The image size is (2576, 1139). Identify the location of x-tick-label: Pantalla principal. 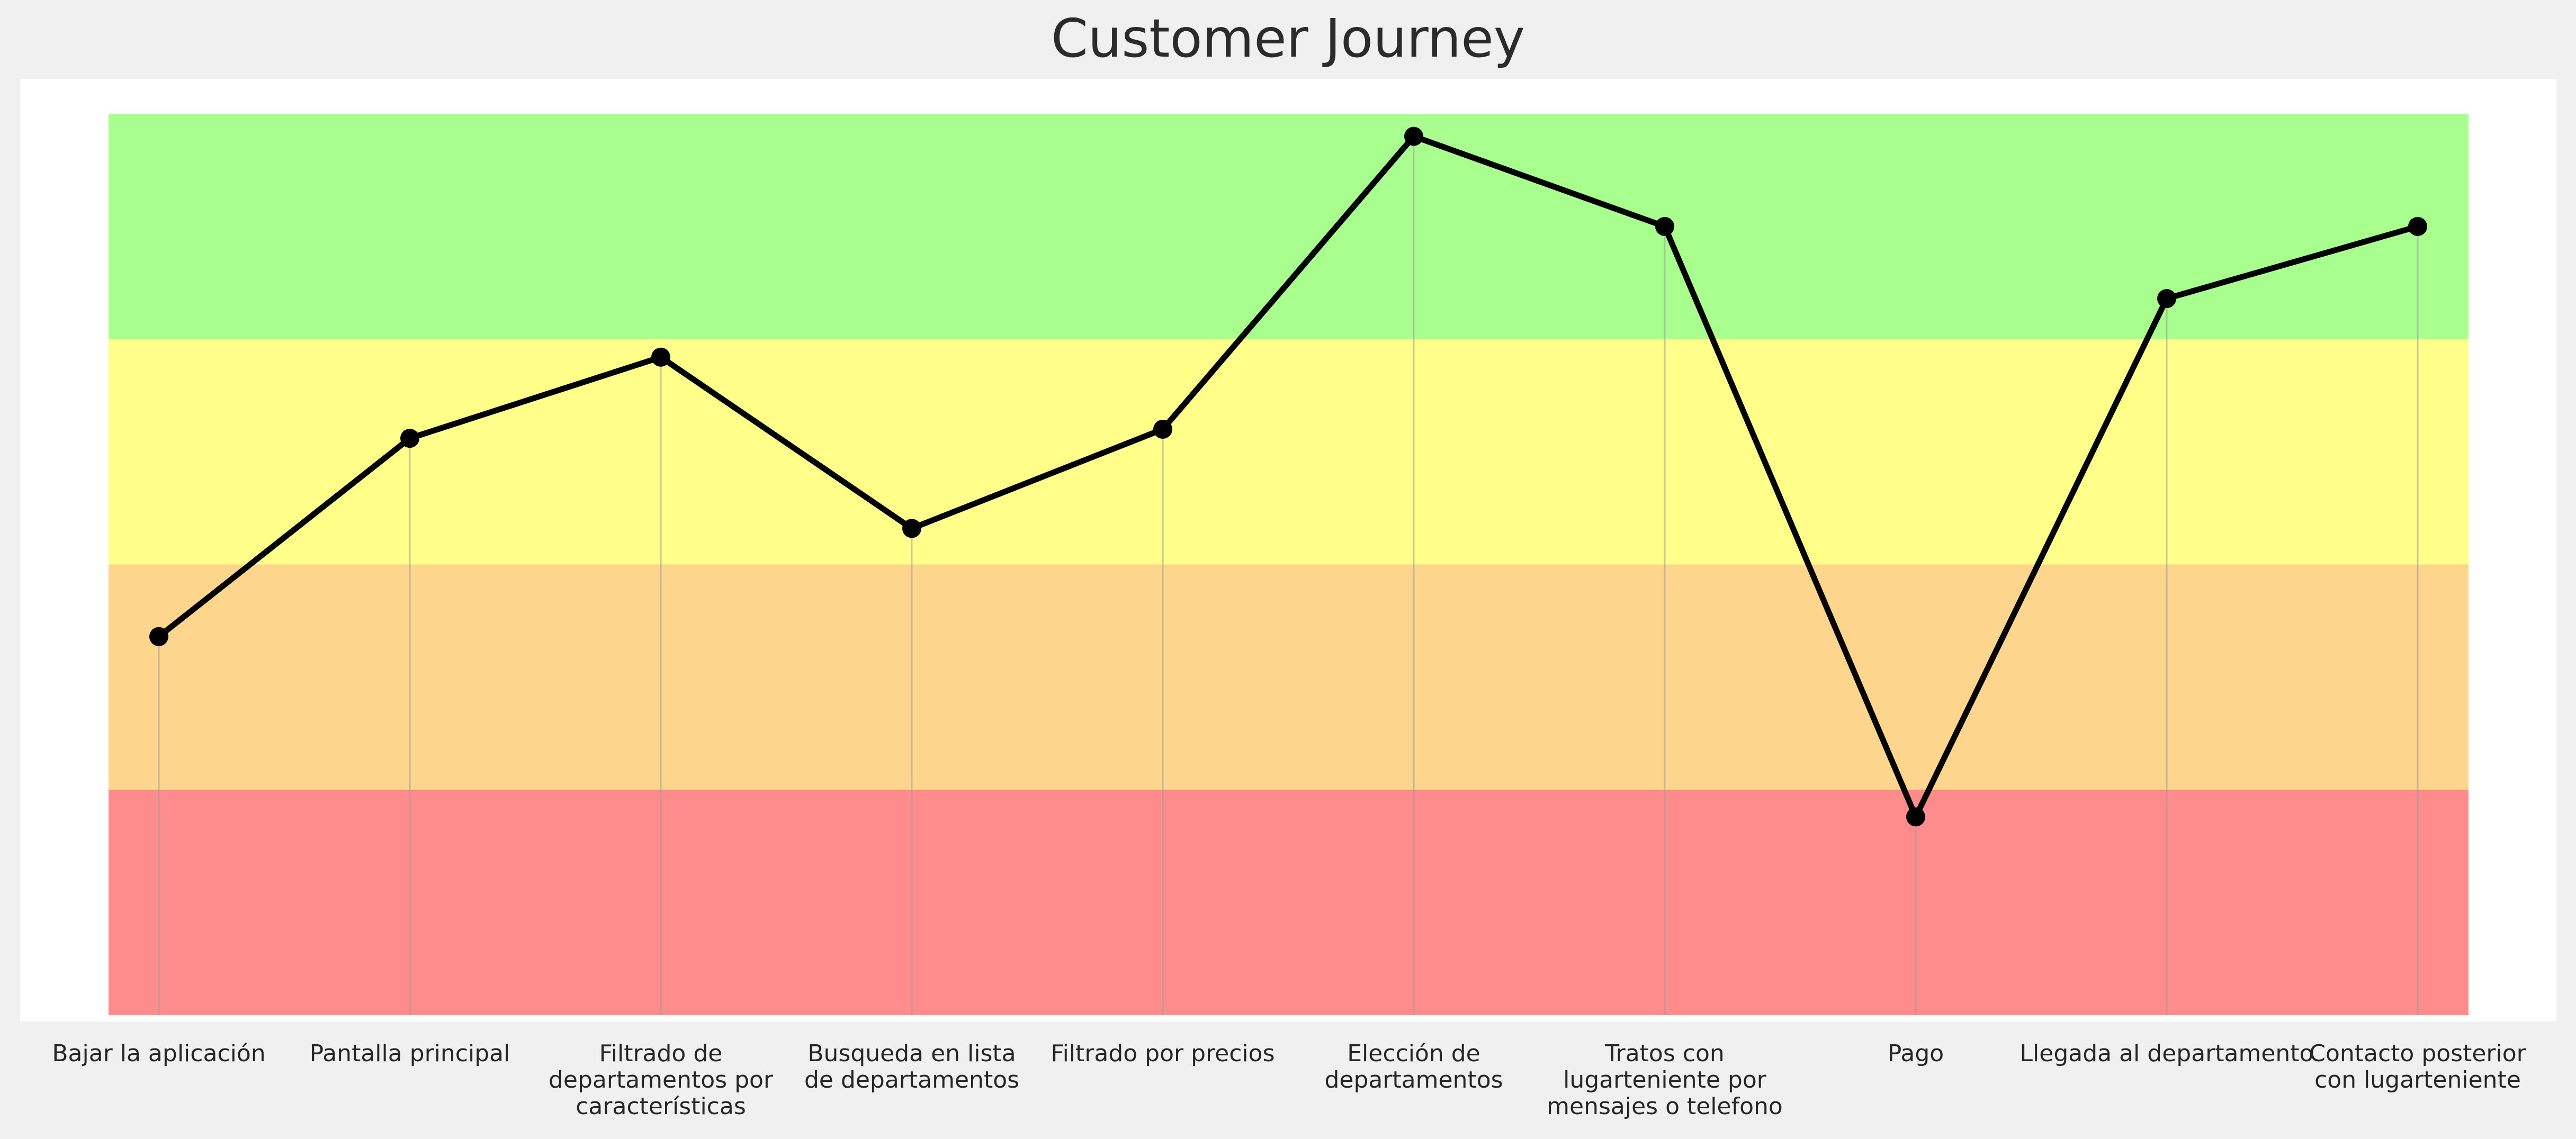
(410, 1053).